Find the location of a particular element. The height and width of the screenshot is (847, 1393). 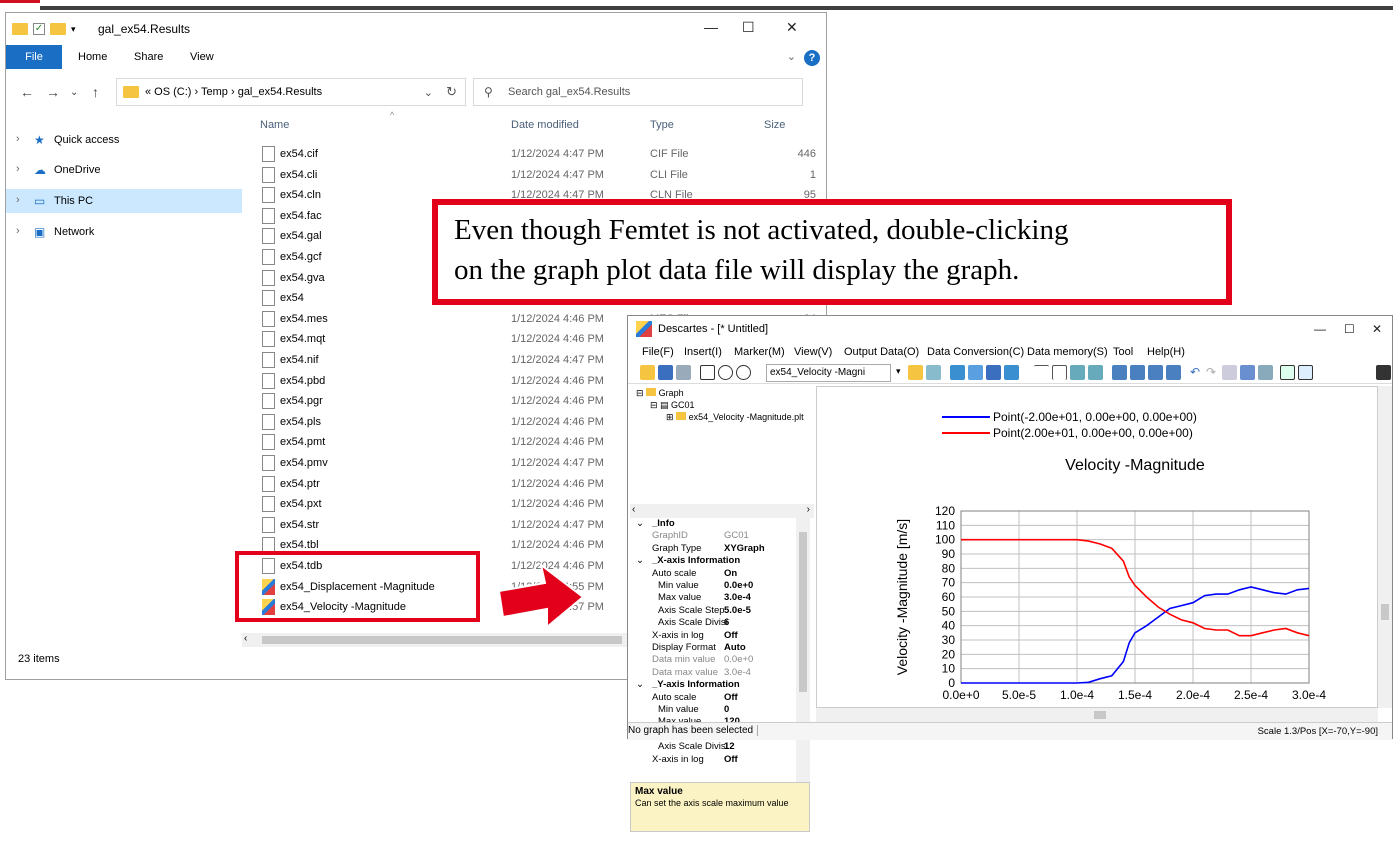

zoom-in-icon is located at coordinates (1119, 372).